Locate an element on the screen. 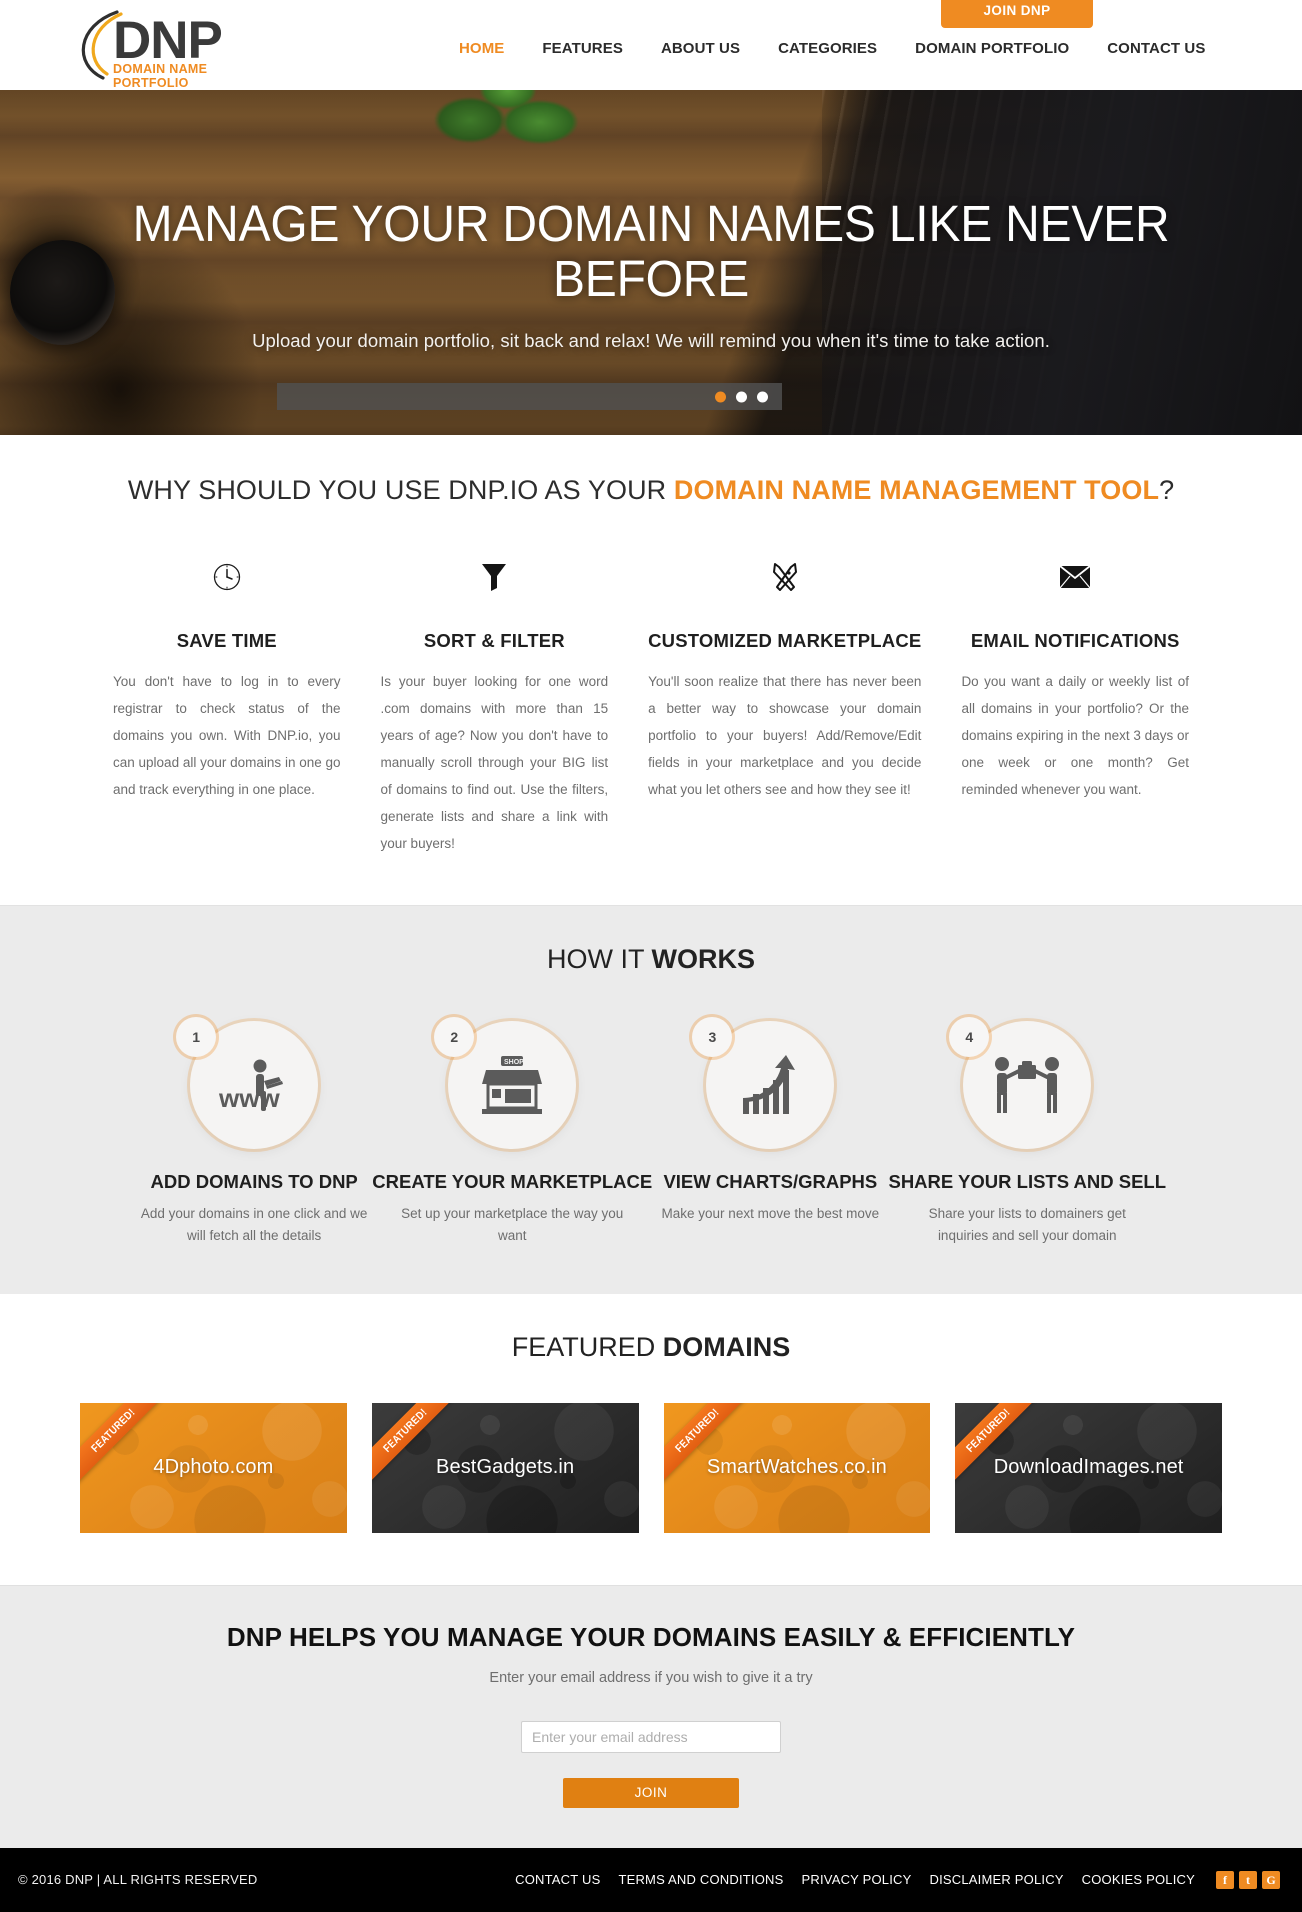 The height and width of the screenshot is (1912, 1302). carousel-dots is located at coordinates (741, 396).